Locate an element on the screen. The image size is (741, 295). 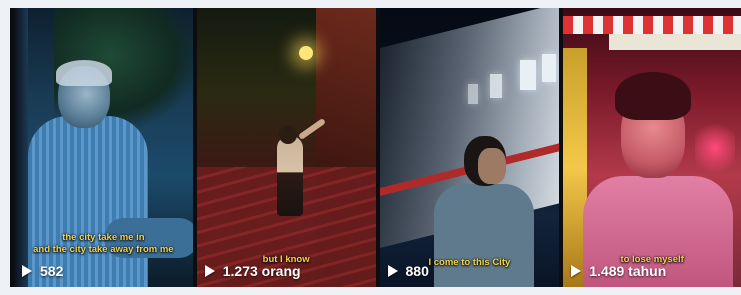
caption-line: and the city take away from me is located at coordinates (103, 249).